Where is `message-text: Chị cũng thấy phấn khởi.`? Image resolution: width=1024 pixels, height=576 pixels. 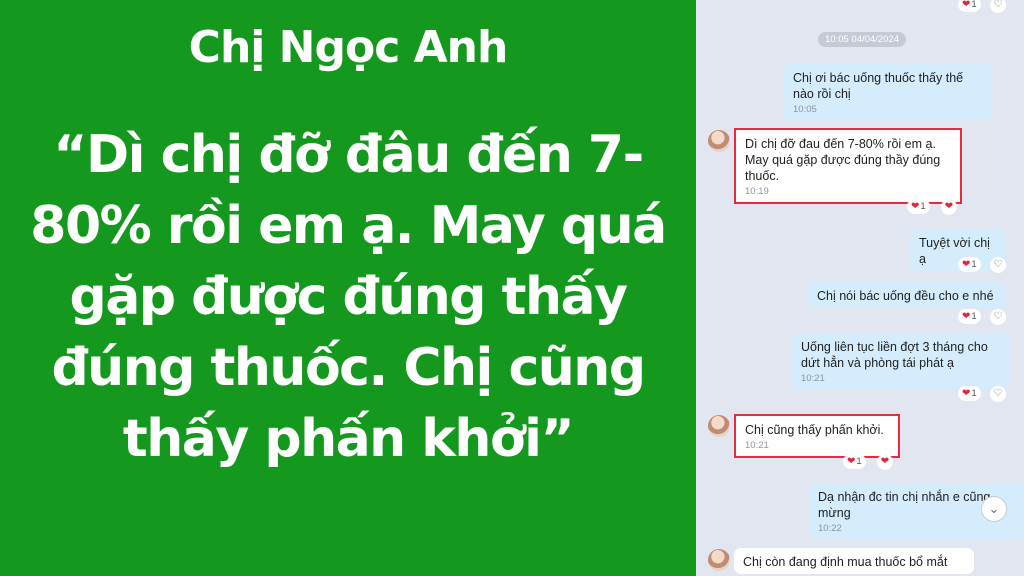
message-text: Chị cũng thấy phấn khởi. is located at coordinates (814, 430).